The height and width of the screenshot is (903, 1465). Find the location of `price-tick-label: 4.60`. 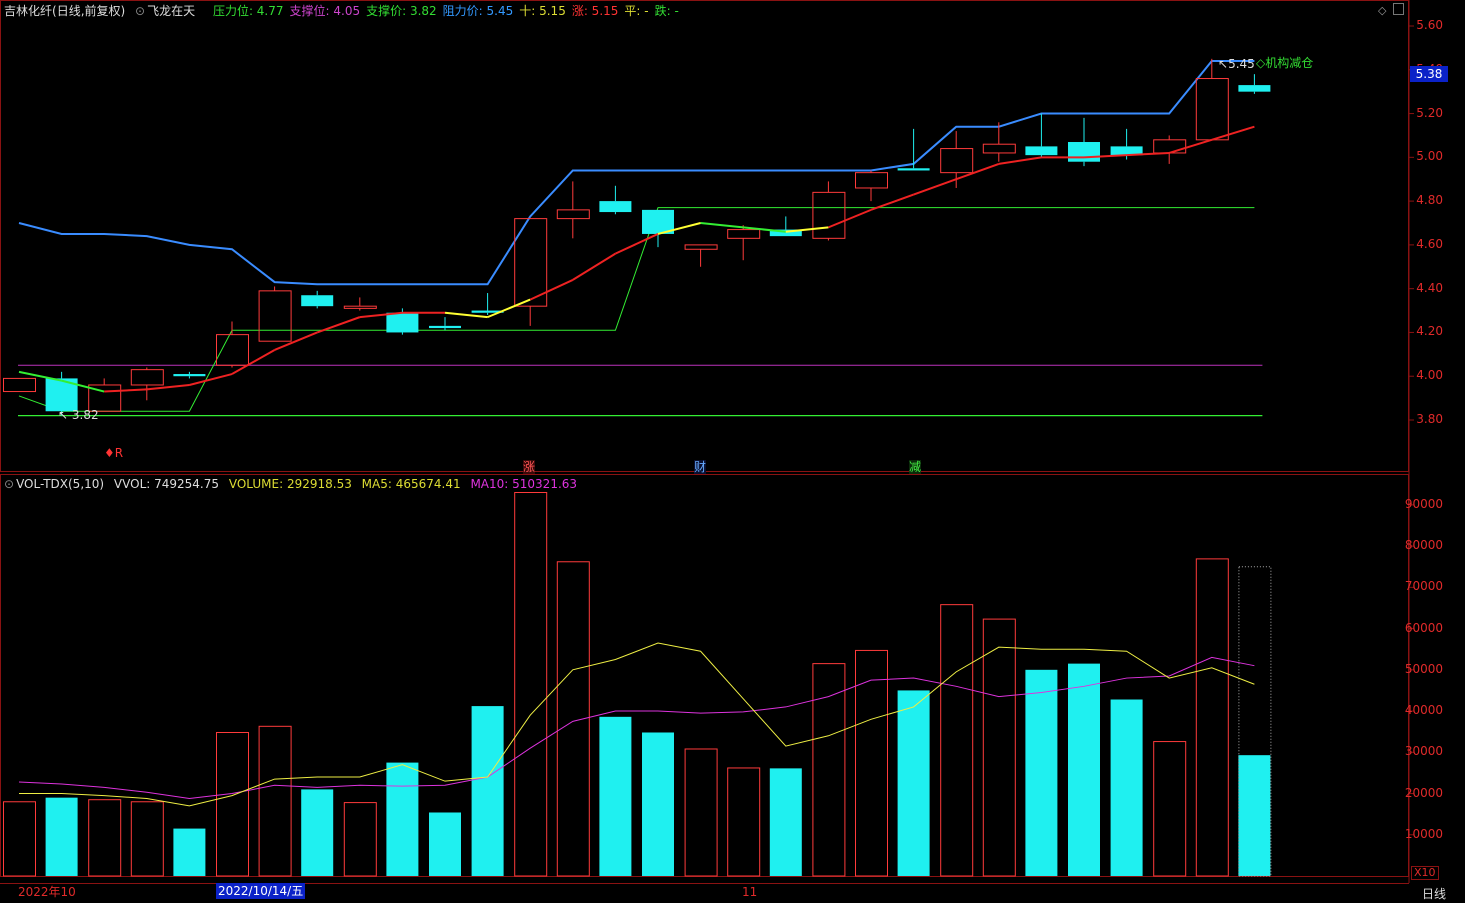

price-tick-label: 4.60 is located at coordinates (1429, 243).